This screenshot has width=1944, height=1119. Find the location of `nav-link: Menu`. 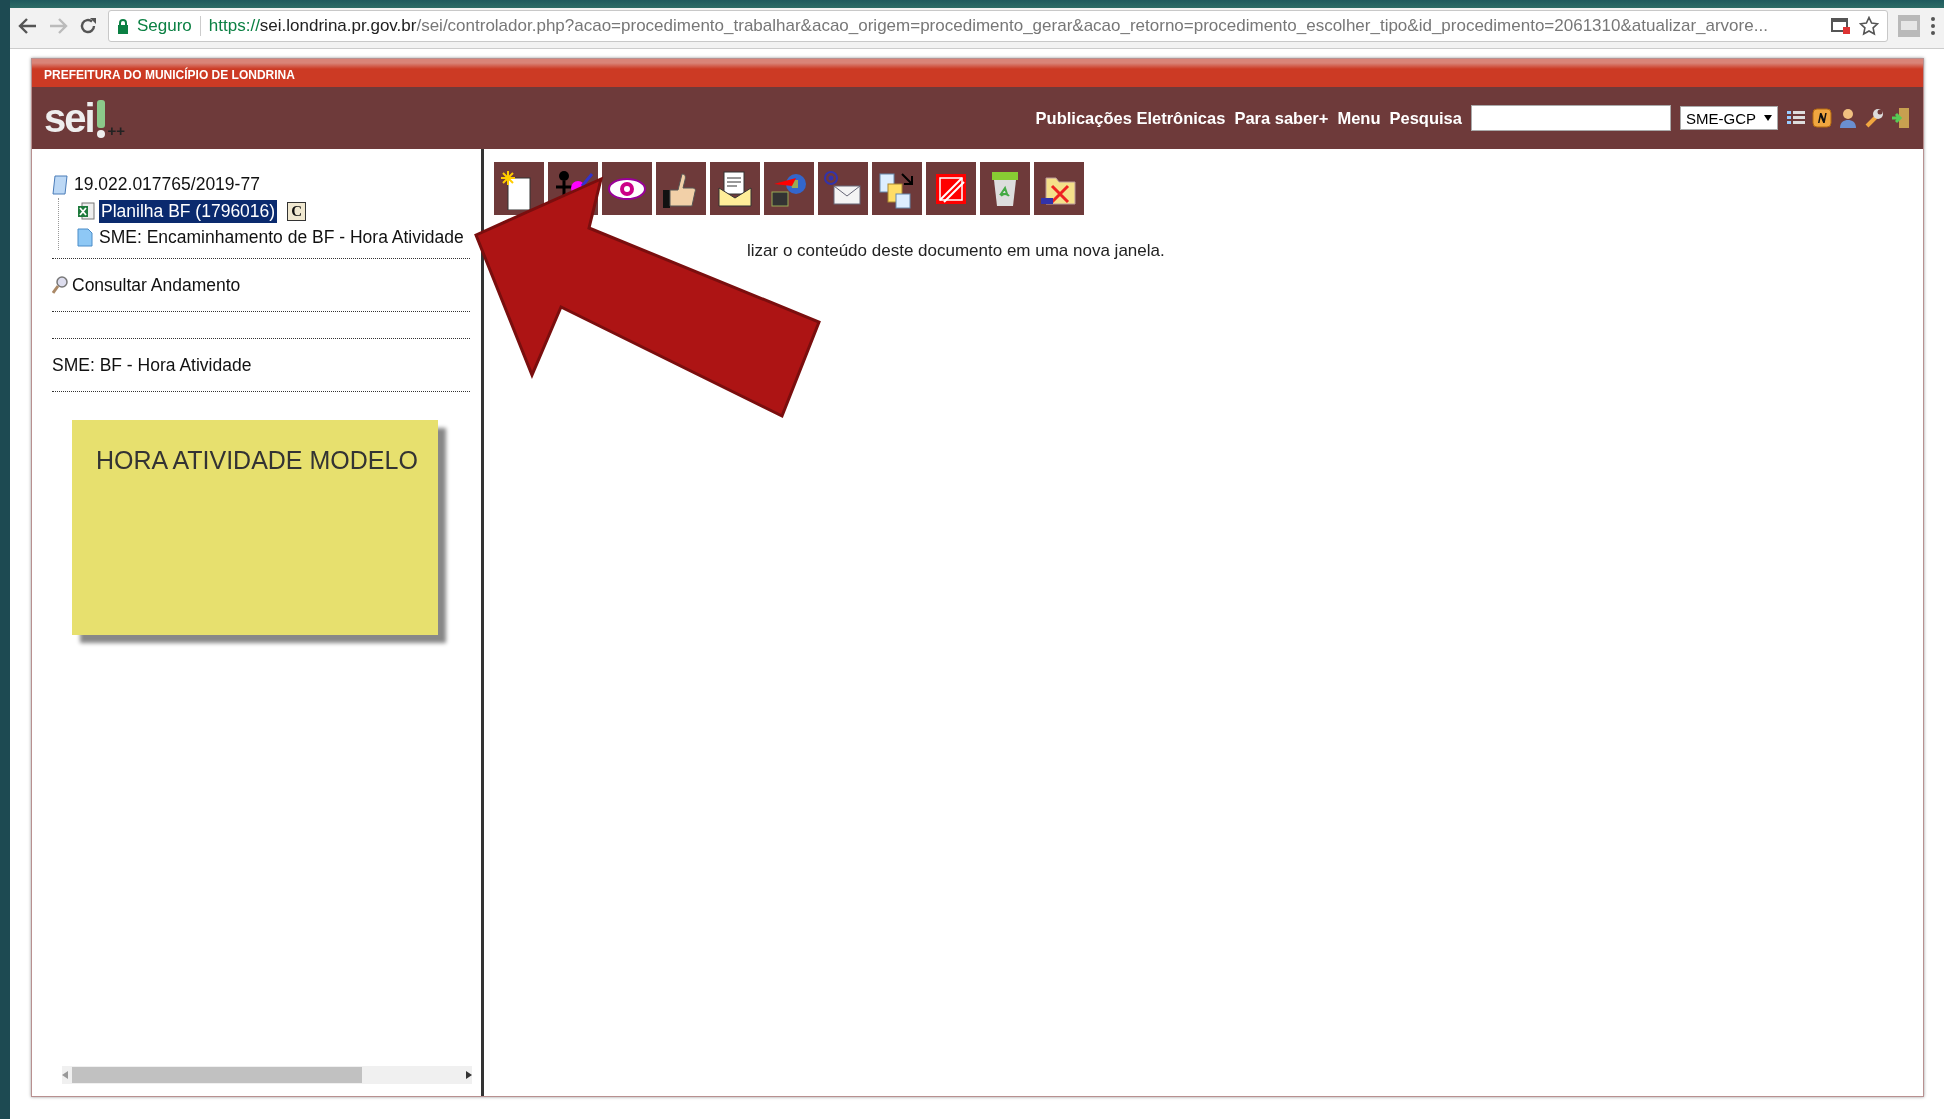

nav-link: Menu is located at coordinates (1359, 118).